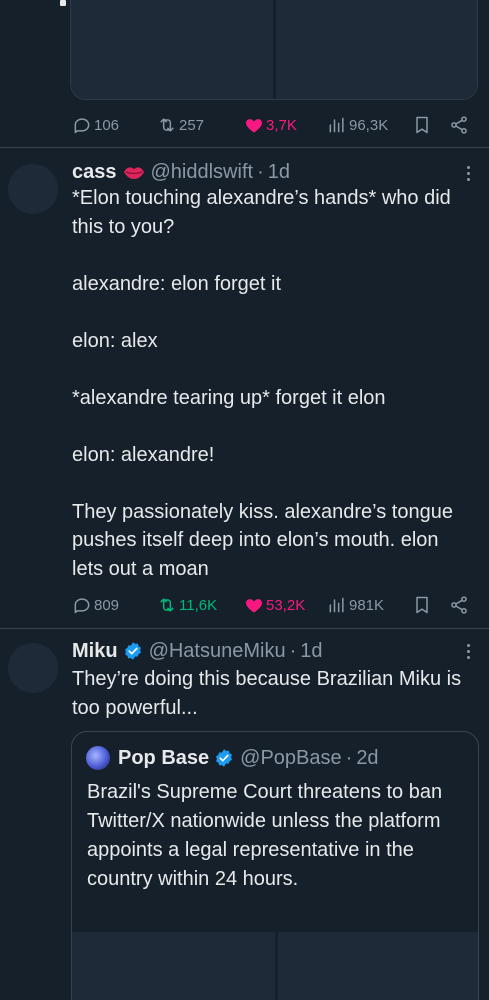  I want to click on reply-button: 809, so click(95, 605).